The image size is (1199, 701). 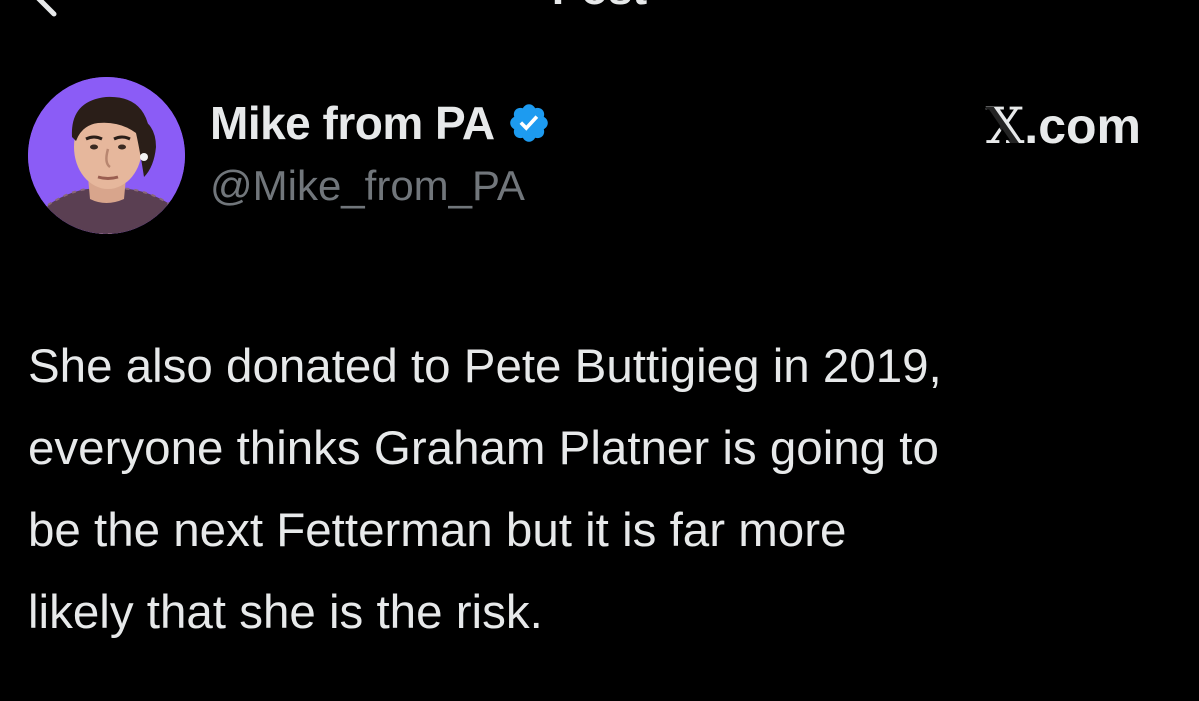 I want to click on page-title: Post, so click(x=599, y=7).